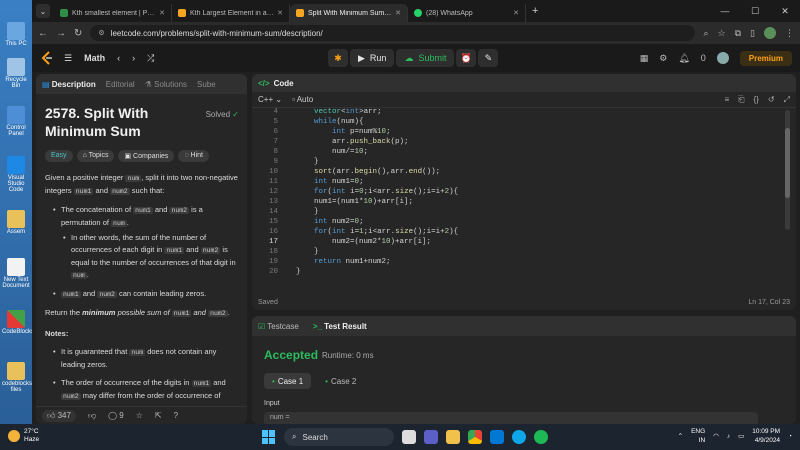 Image resolution: width=800 pixels, height=450 pixels. Describe the element at coordinates (790, 436) in the screenshot. I see `notification-icon: ◔` at that location.